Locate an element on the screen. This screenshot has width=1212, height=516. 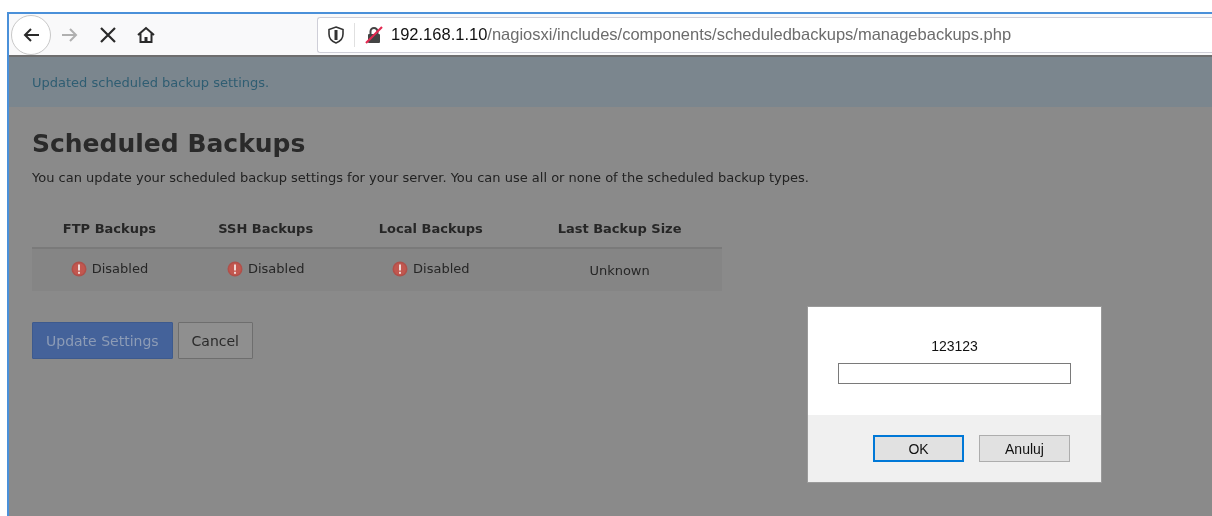
address-bar: 192.168.1.10/nagiosxi/includes/components/scheduledbackups/managebackups.php is located at coordinates (764, 34).